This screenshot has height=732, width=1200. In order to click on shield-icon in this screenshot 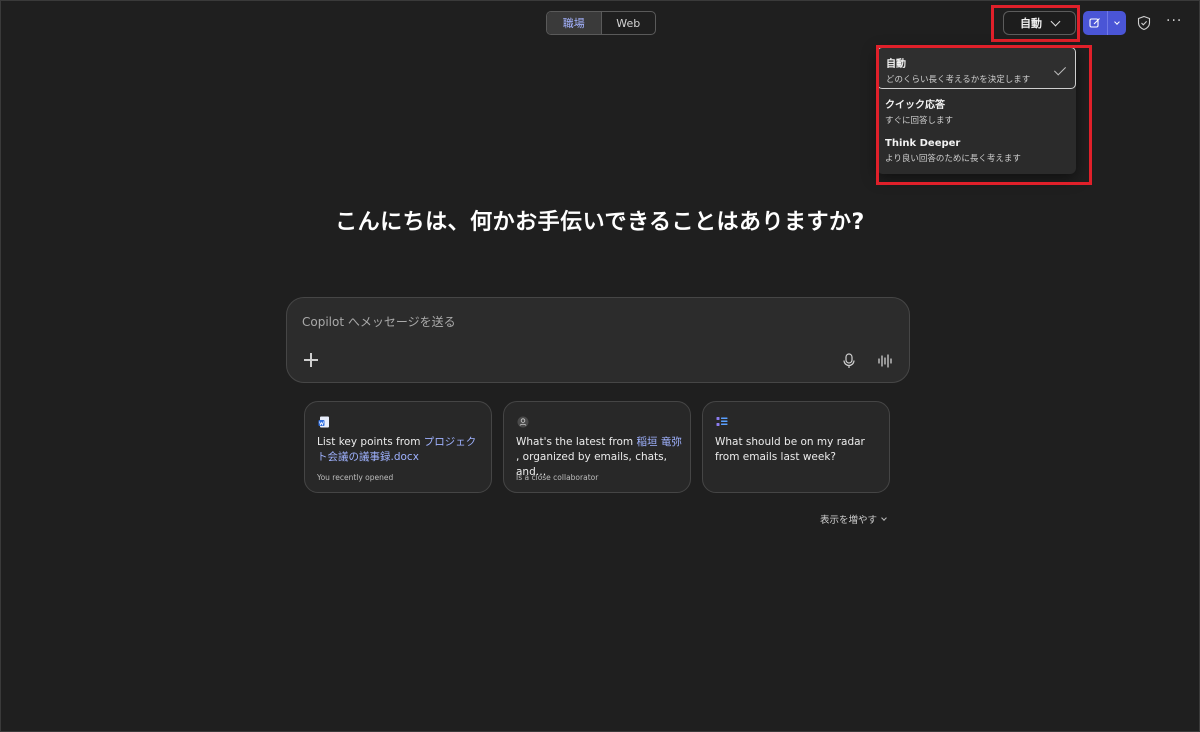, I will do `click(1144, 23)`.